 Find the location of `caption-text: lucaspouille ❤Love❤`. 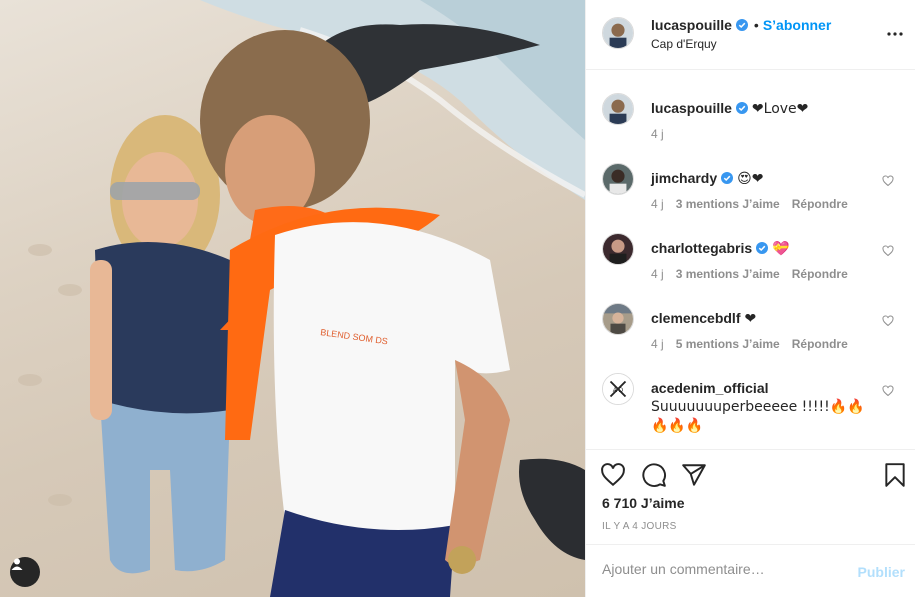

caption-text: lucaspouille ❤Love❤ is located at coordinates (765, 108).